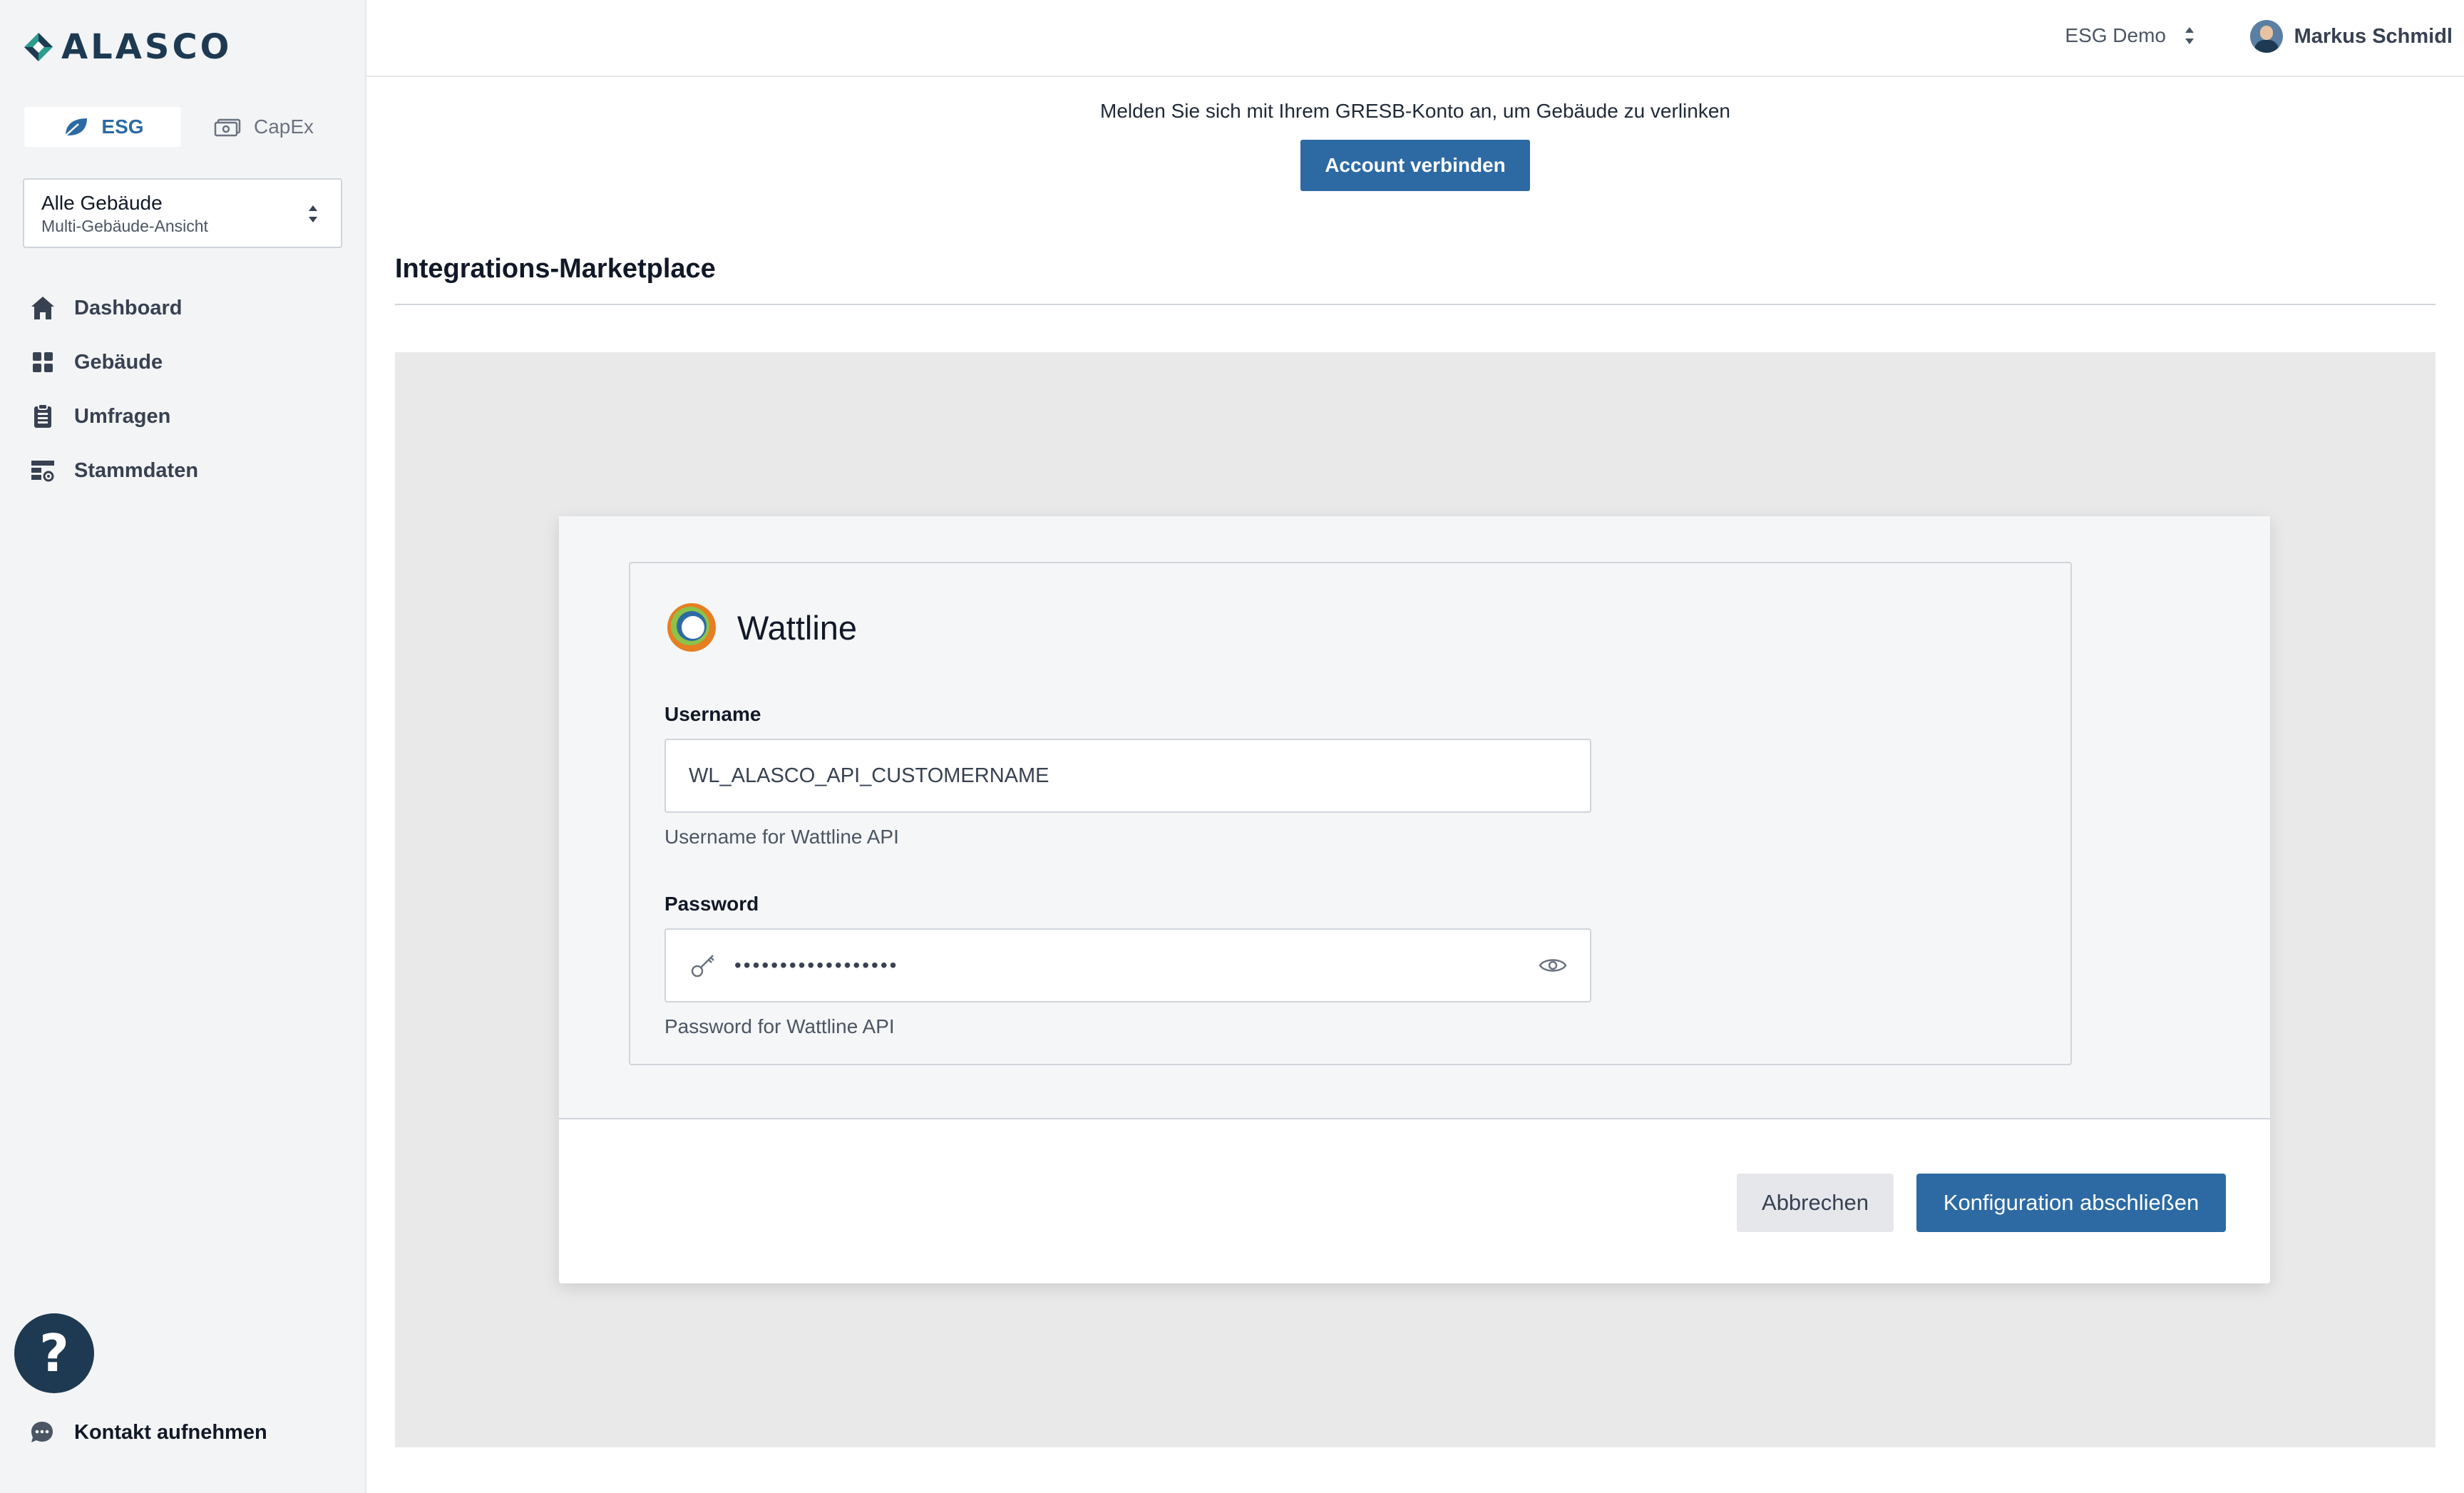 The image size is (2464, 1493). Describe the element at coordinates (1415, 166) in the screenshot. I see `connect-account-button: Account verbinden` at that location.